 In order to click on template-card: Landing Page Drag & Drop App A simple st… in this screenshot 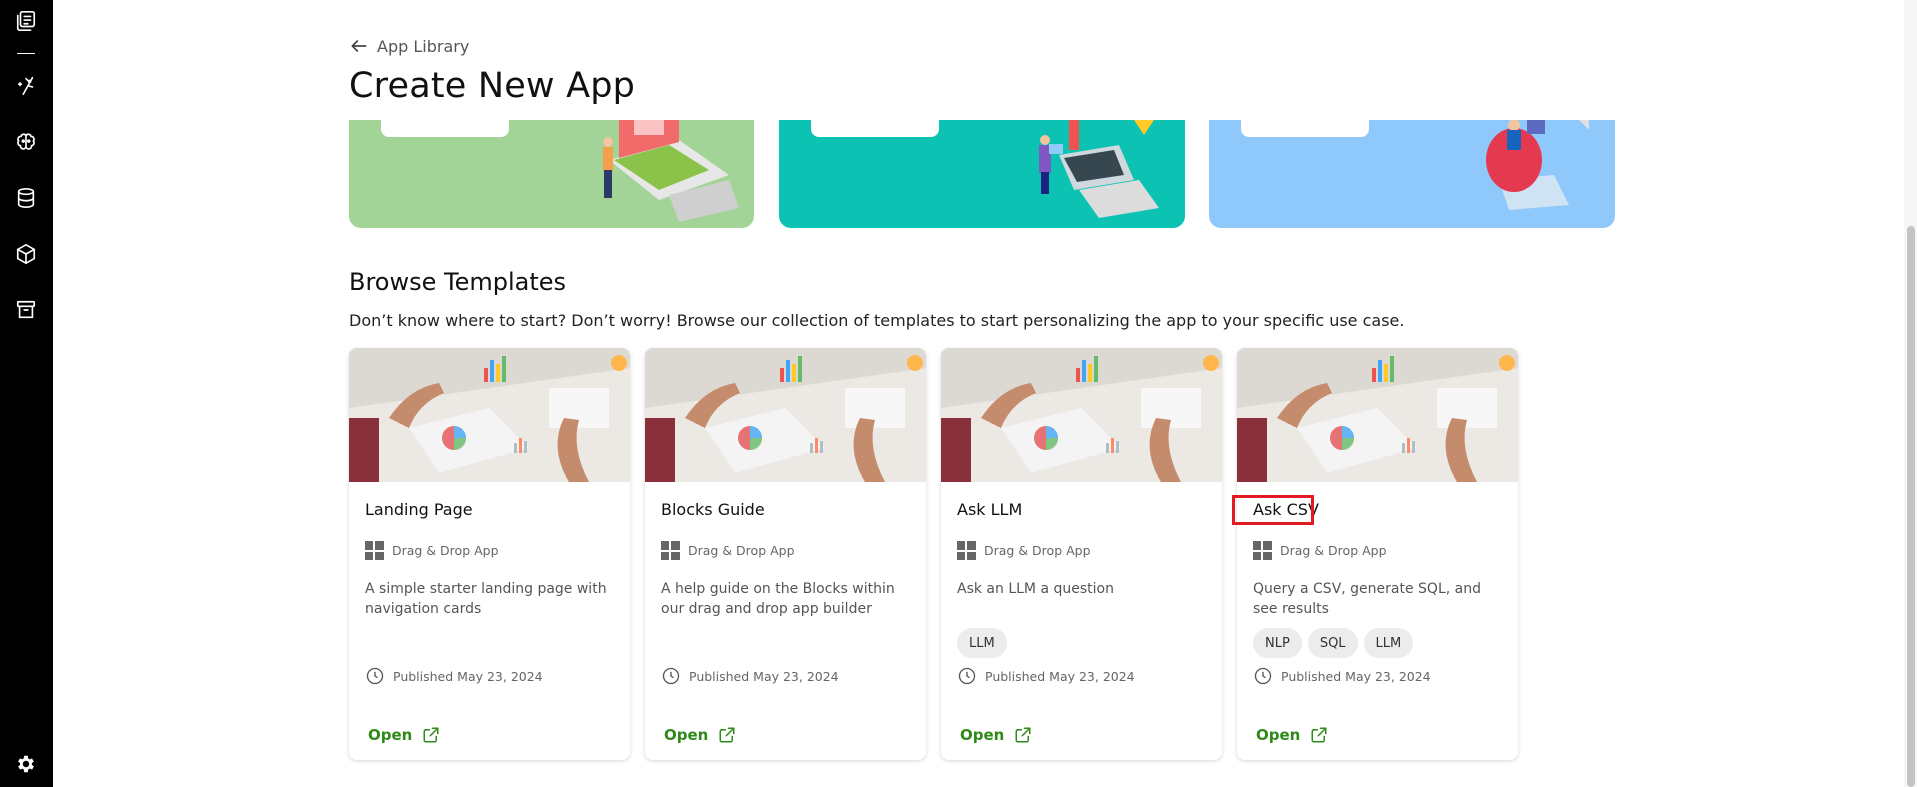, I will do `click(489, 554)`.